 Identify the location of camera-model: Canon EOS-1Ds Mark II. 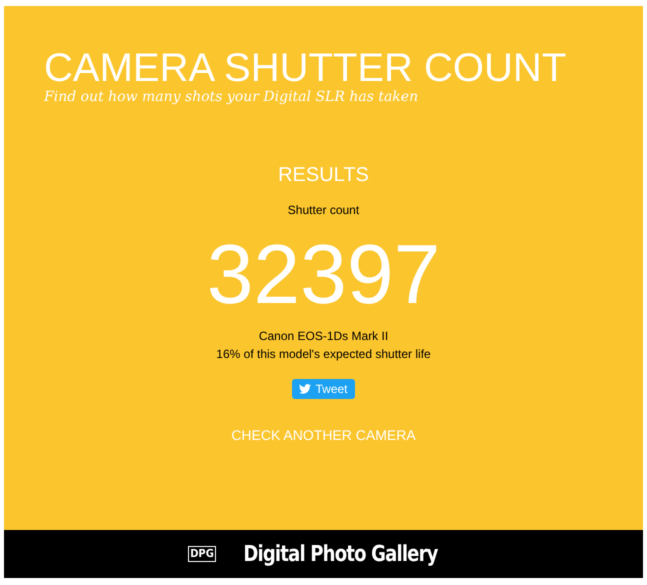
(323, 336).